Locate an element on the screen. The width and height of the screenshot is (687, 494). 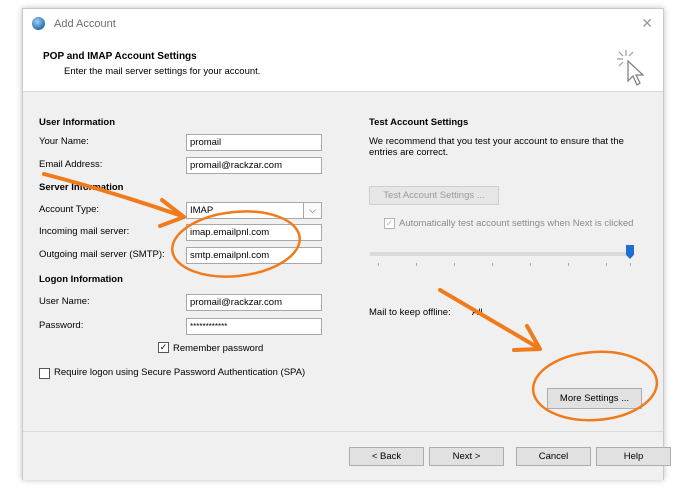
email-address-label: Email Address: is located at coordinates (71, 164).